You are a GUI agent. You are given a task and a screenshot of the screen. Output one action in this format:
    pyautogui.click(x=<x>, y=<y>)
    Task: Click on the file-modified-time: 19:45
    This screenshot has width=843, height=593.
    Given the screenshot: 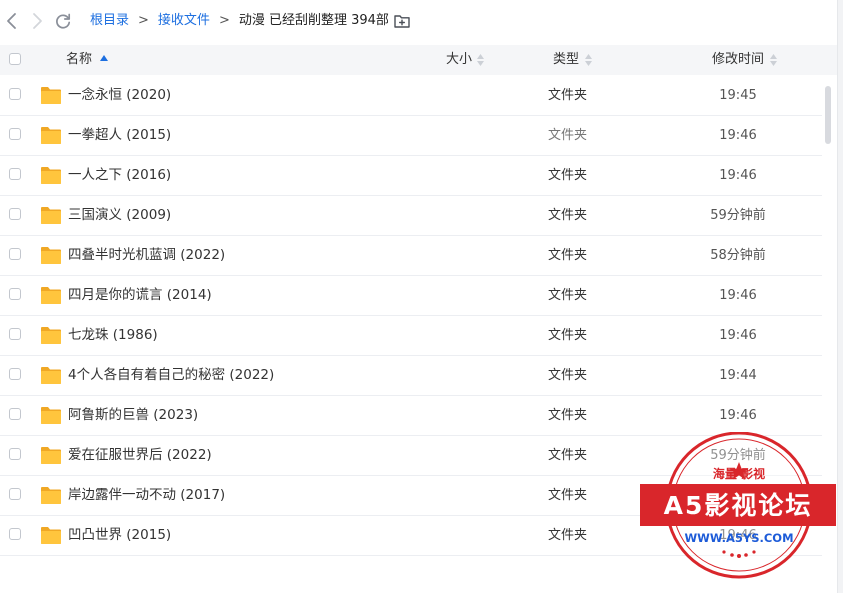 What is the action you would take?
    pyautogui.click(x=738, y=95)
    